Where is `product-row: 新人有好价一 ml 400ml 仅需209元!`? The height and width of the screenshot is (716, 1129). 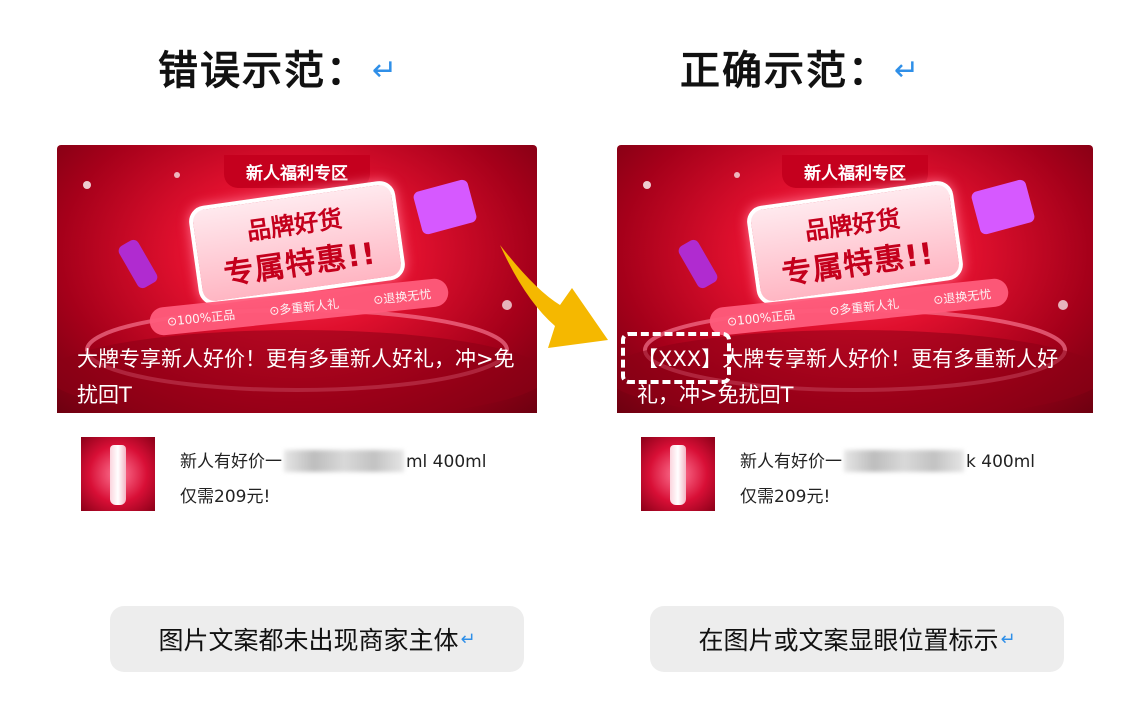
product-row: 新人有好价一 ml 400ml 仅需209元! is located at coordinates (297, 469).